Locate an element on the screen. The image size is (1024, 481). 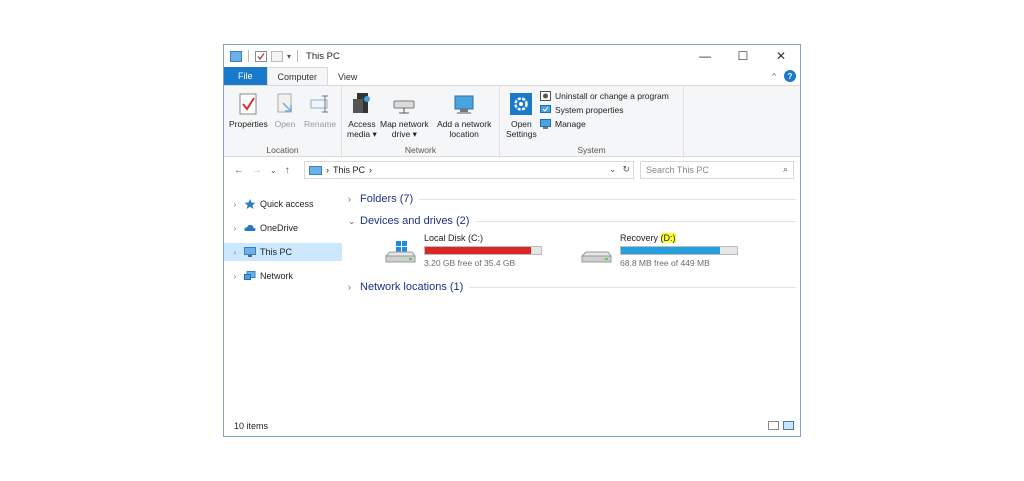
drive-d-name-prefix: Recovery is located at coordinates (640, 238).